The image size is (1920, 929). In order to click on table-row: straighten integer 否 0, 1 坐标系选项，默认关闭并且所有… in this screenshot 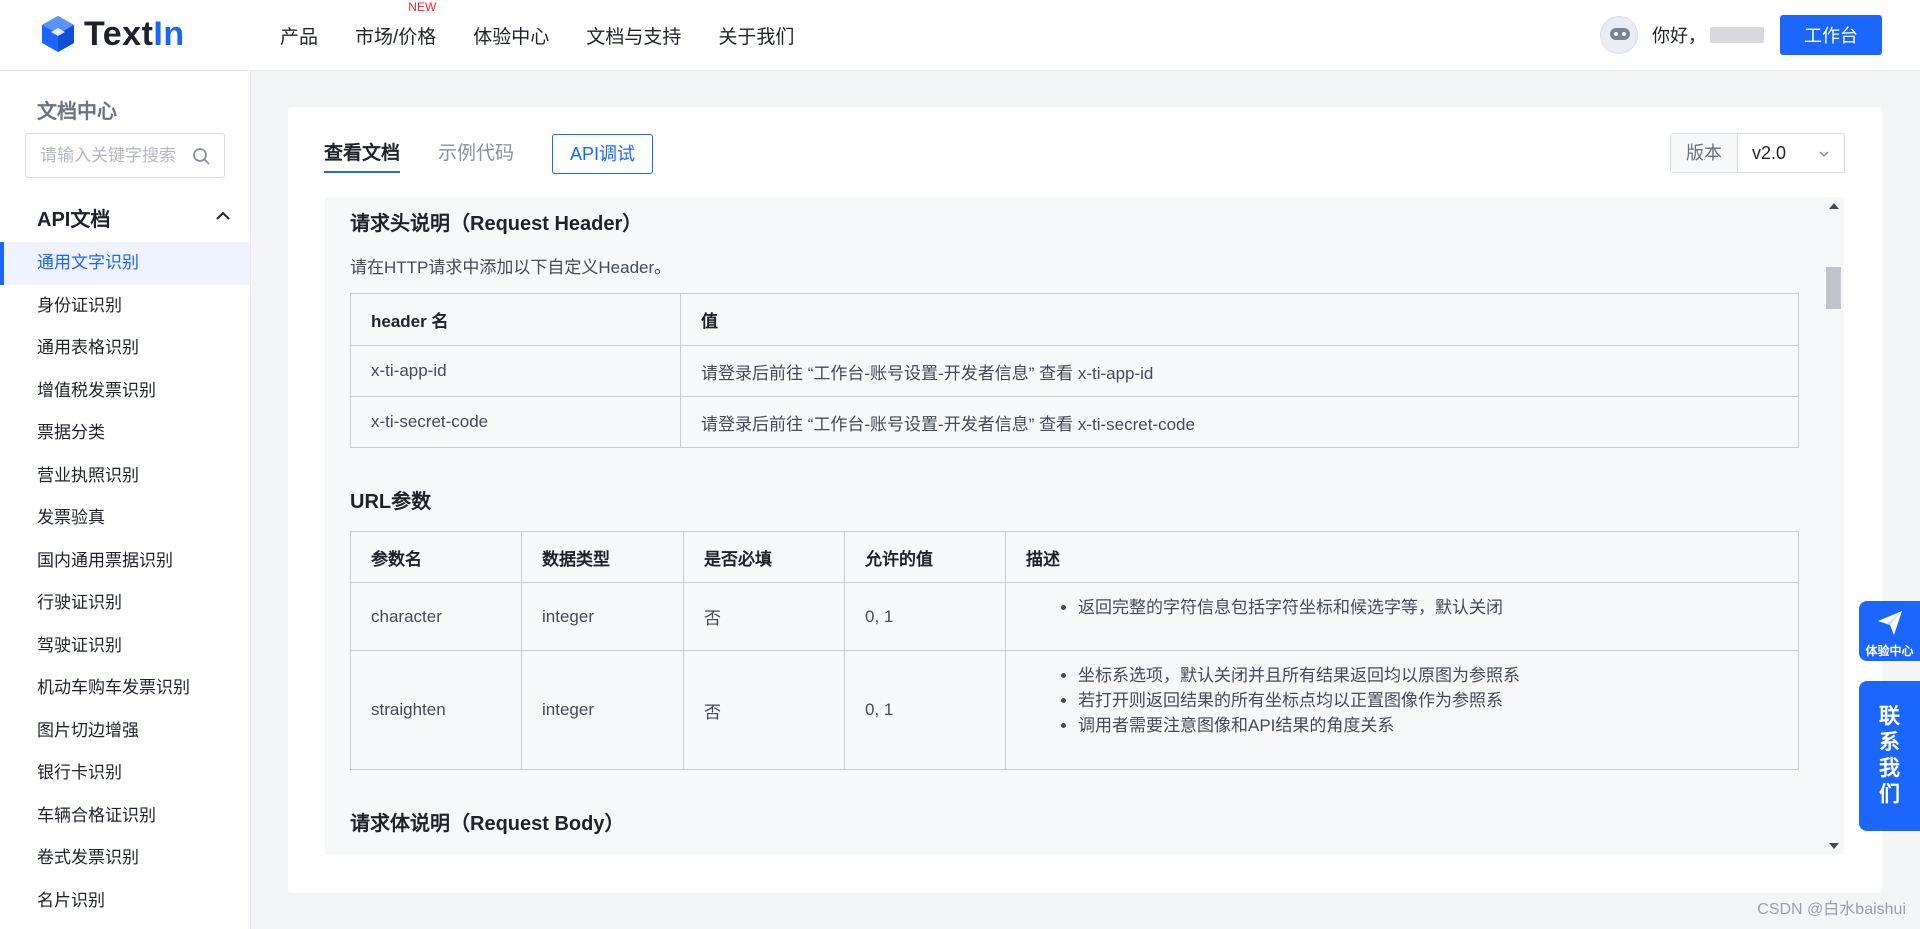, I will do `click(1074, 710)`.